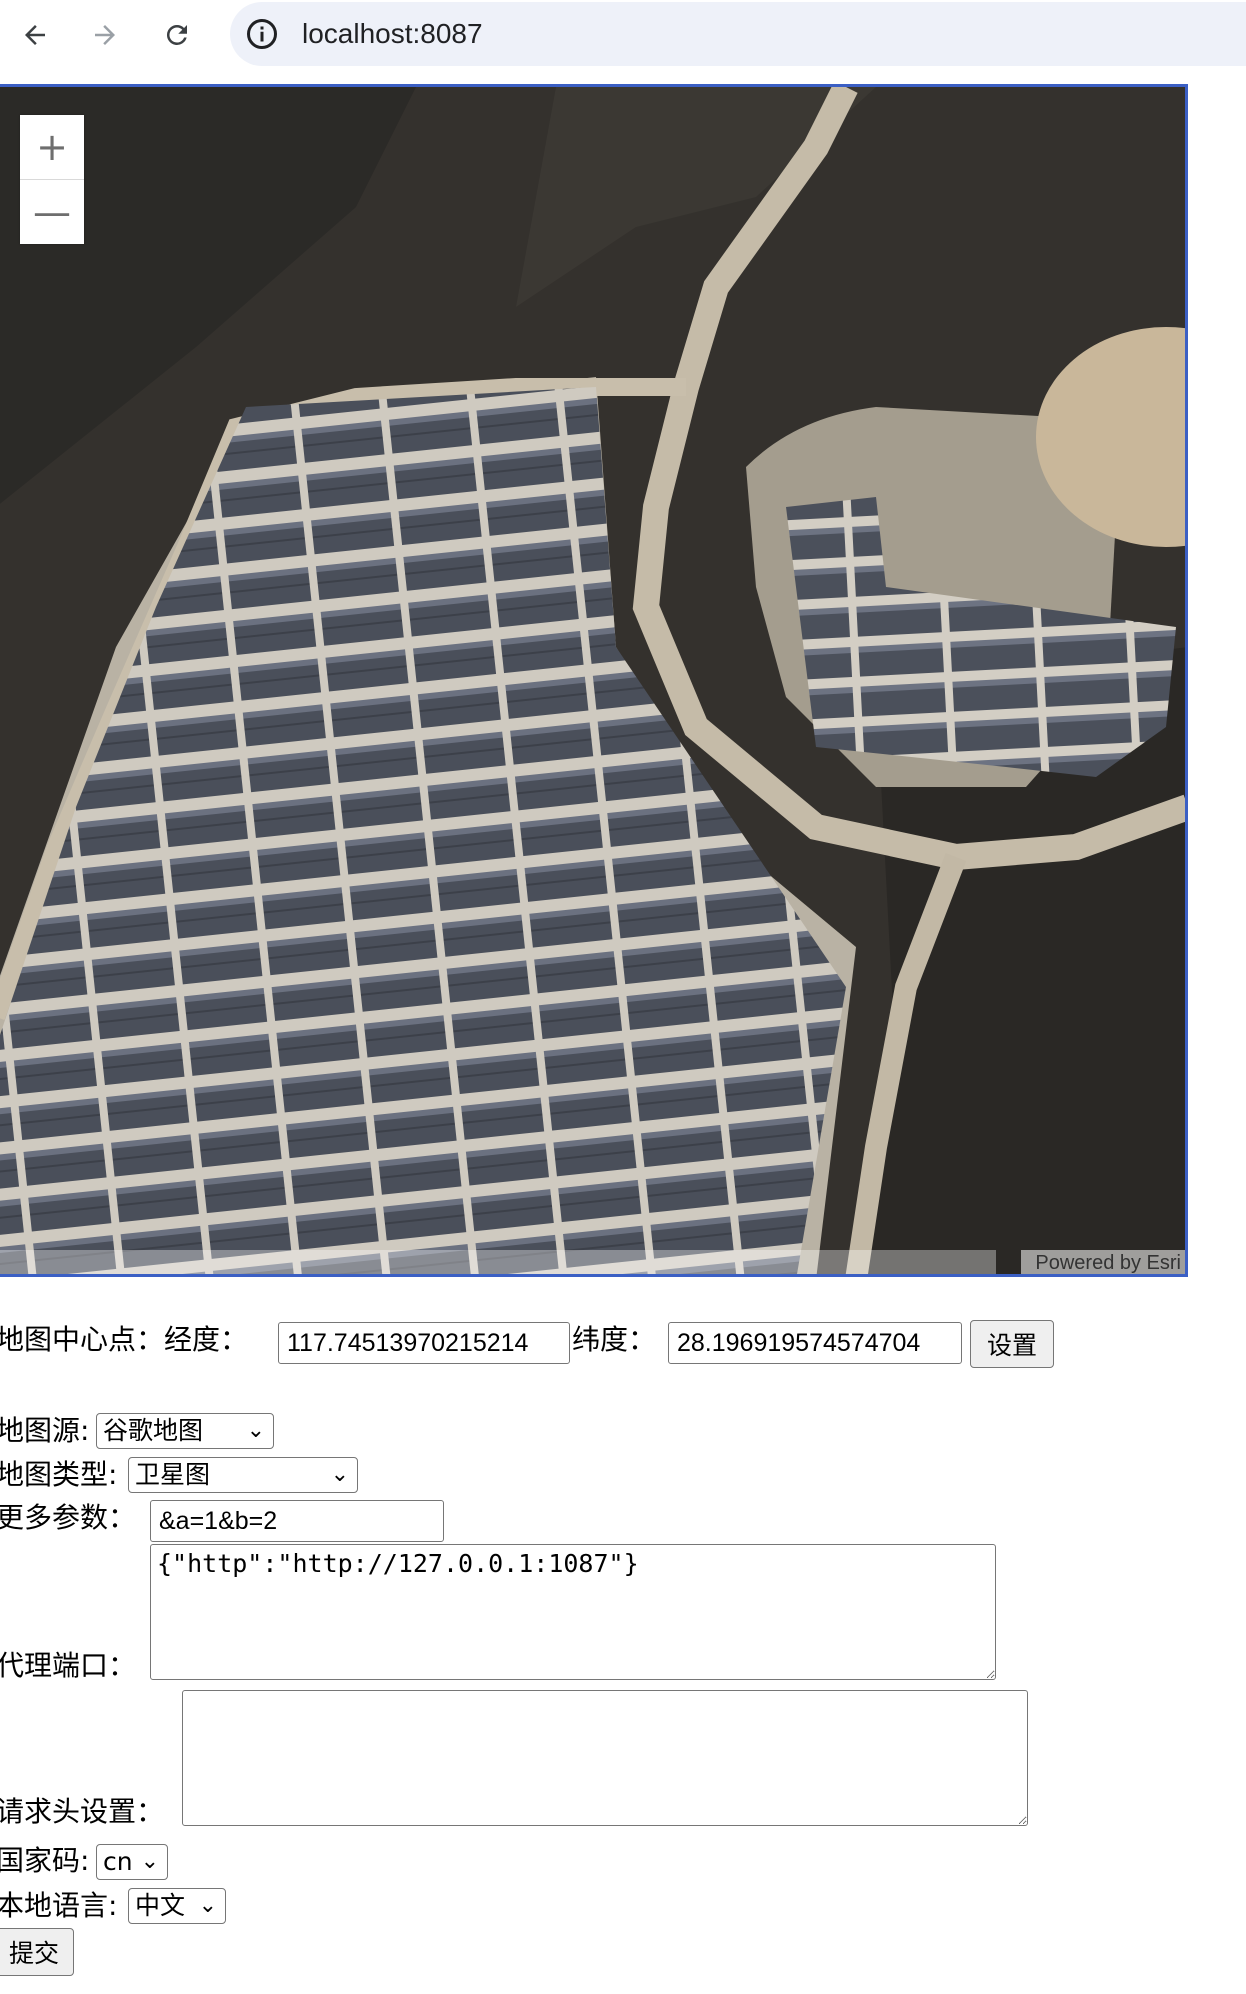 This screenshot has width=1246, height=1994. I want to click on country-select: cn ⌄, so click(132, 1862).